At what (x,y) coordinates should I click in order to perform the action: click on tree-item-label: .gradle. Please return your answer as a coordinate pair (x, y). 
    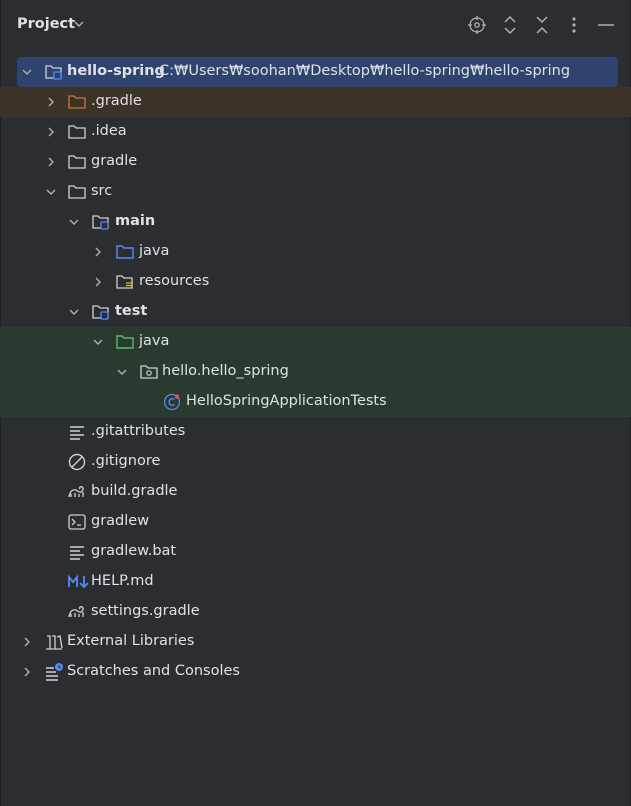
    Looking at the image, I should click on (116, 101).